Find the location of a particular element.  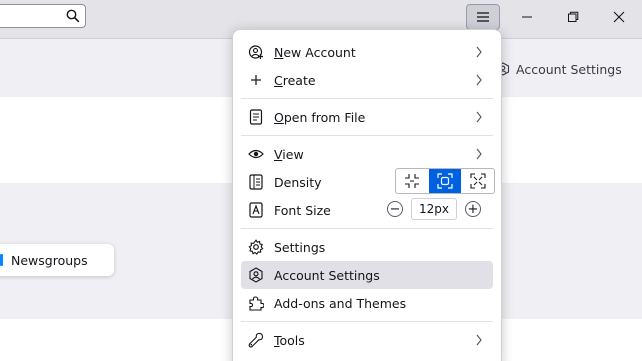

minimize-icon is located at coordinates (527, 17).